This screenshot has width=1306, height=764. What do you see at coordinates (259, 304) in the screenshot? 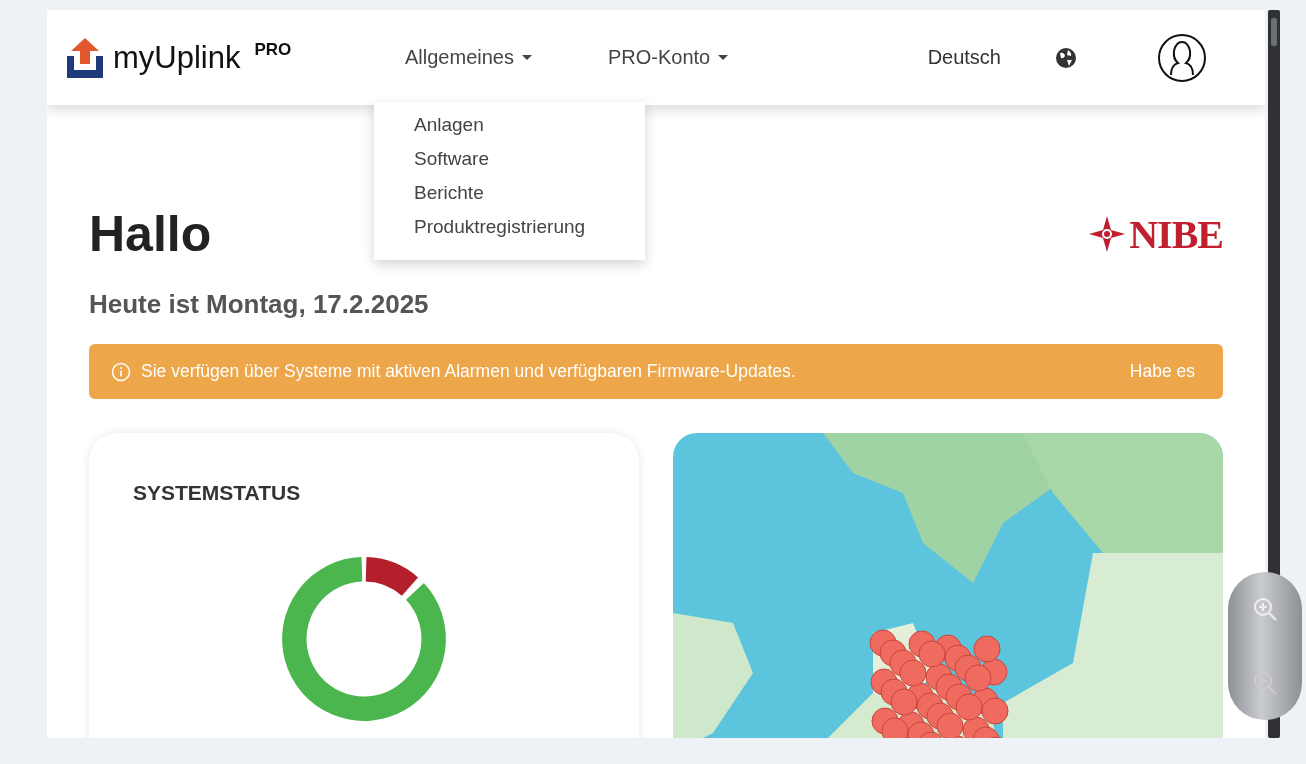
I see `date-text: Heute ist Montag, 17.2.2025` at bounding box center [259, 304].